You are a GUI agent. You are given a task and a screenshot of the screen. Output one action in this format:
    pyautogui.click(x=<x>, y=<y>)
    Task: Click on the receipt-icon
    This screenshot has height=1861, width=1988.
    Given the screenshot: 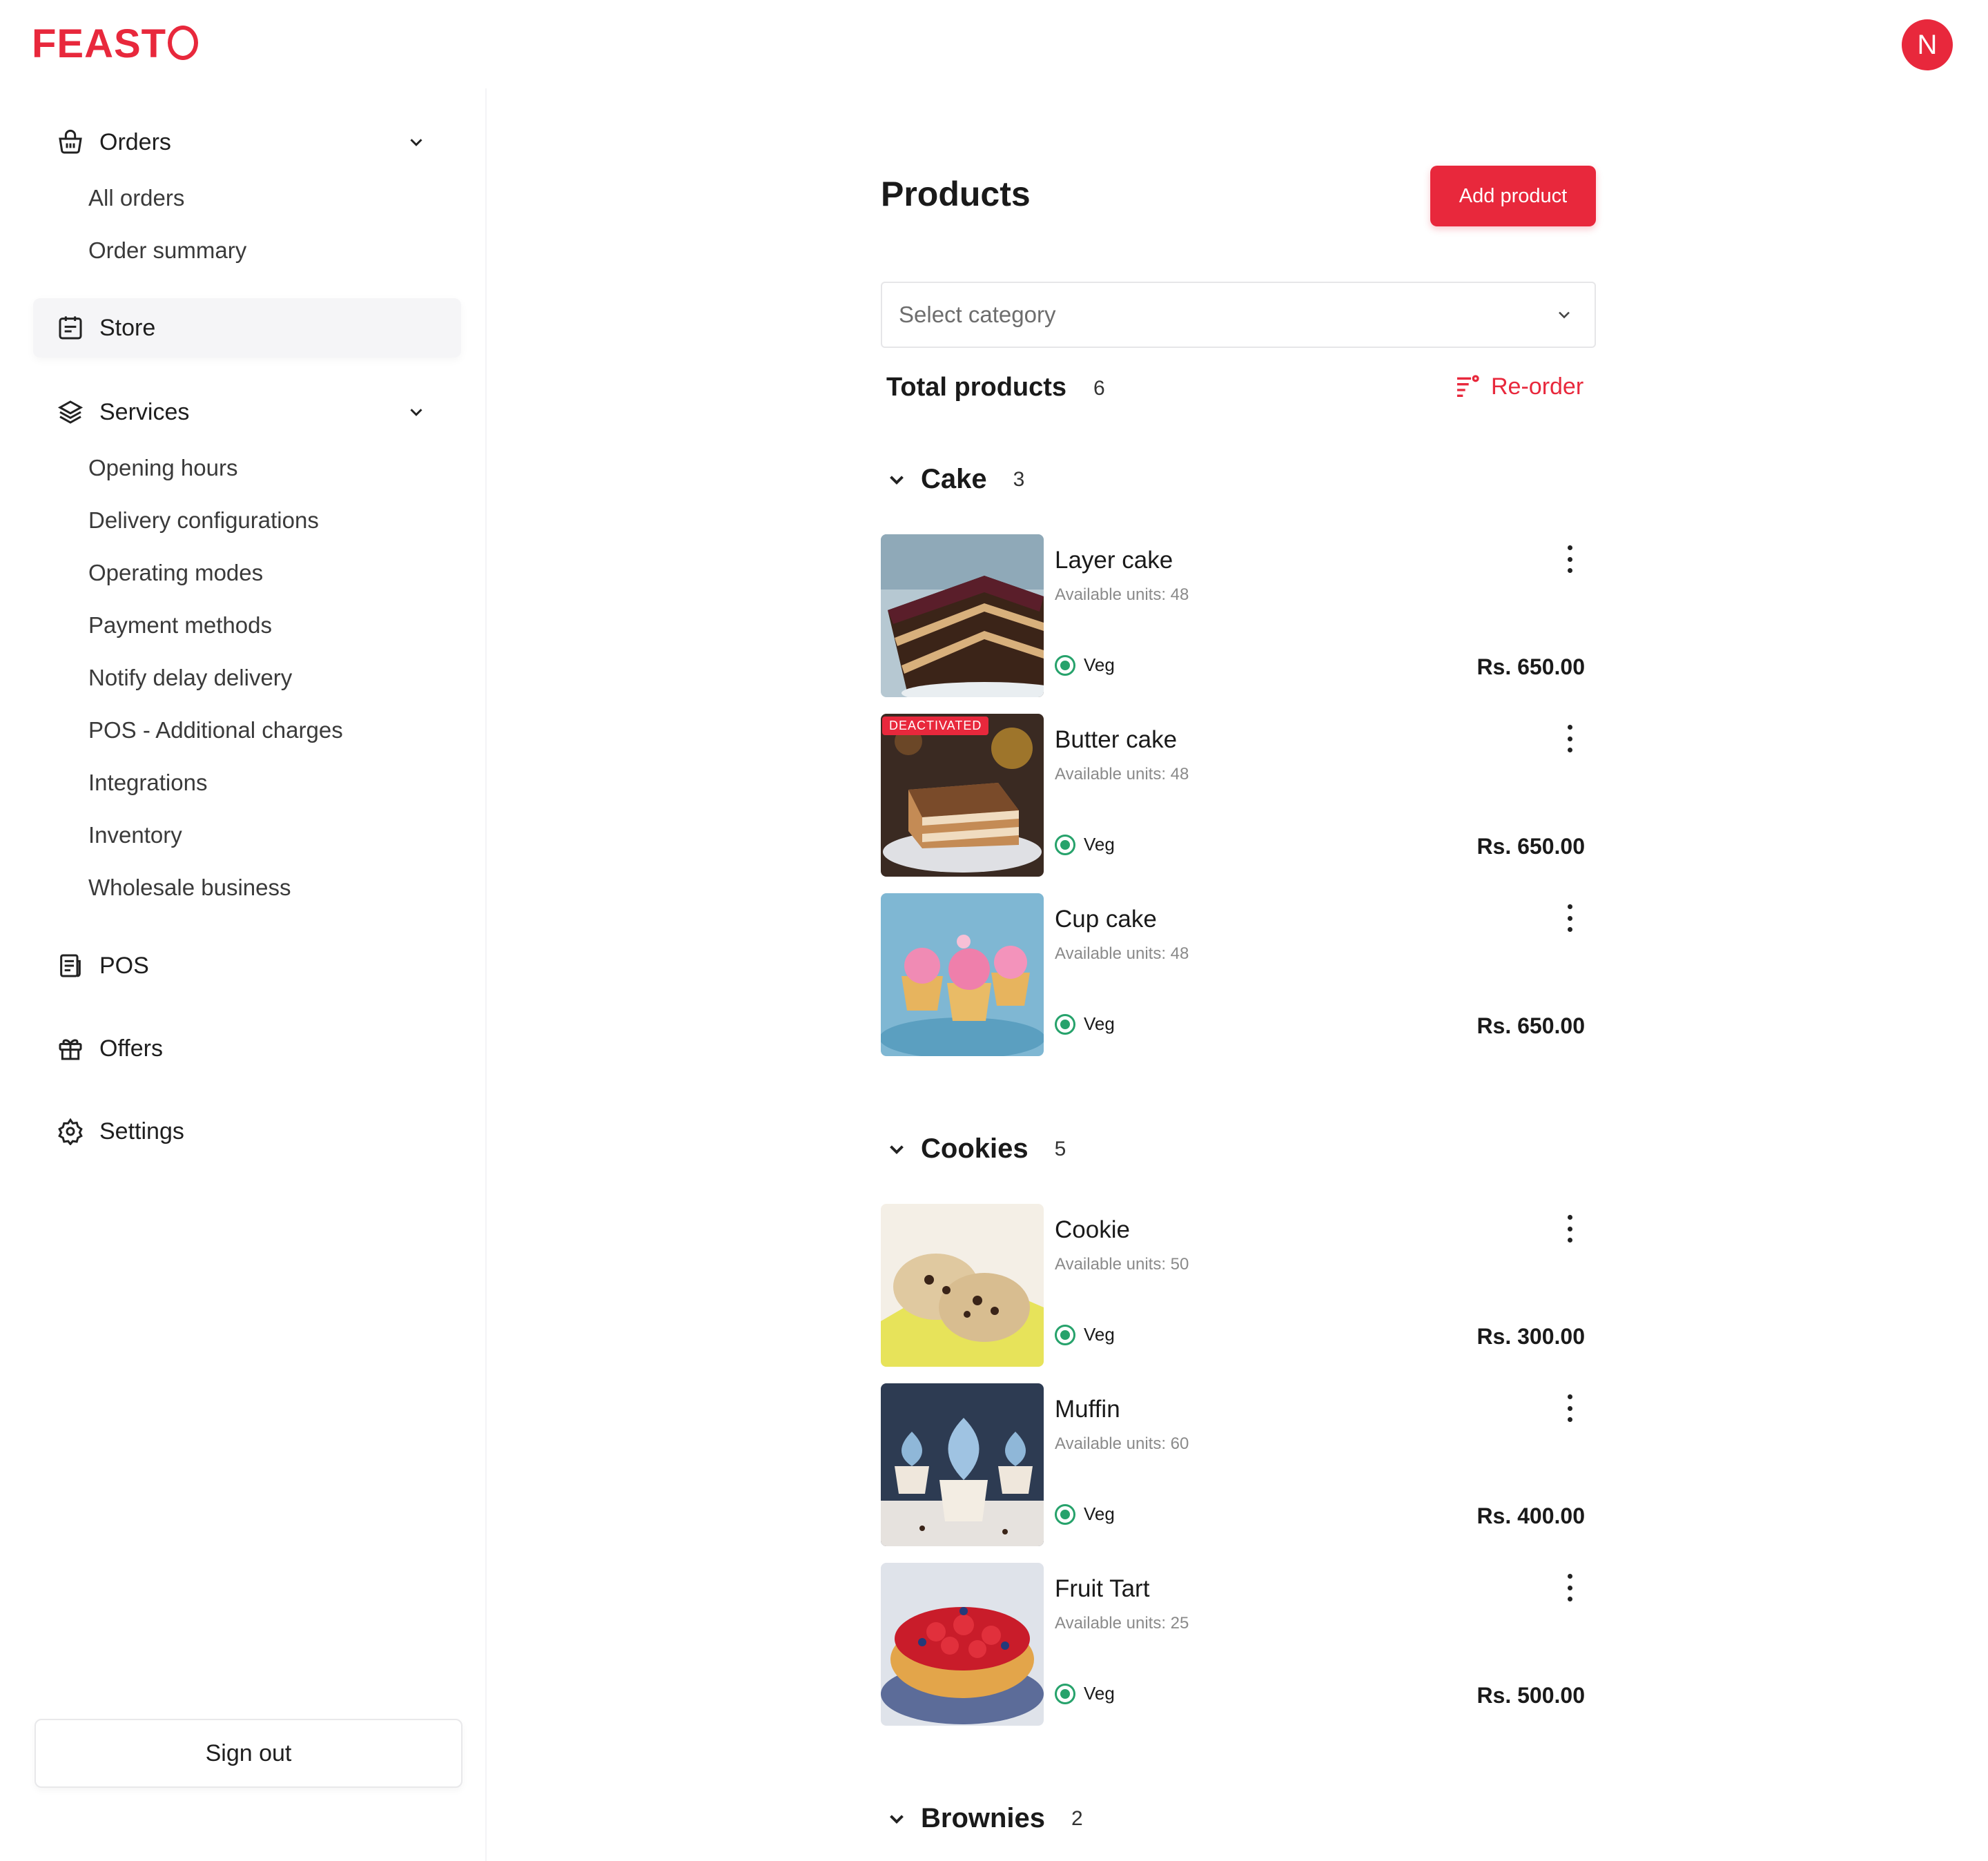 What is the action you would take?
    pyautogui.click(x=70, y=966)
    